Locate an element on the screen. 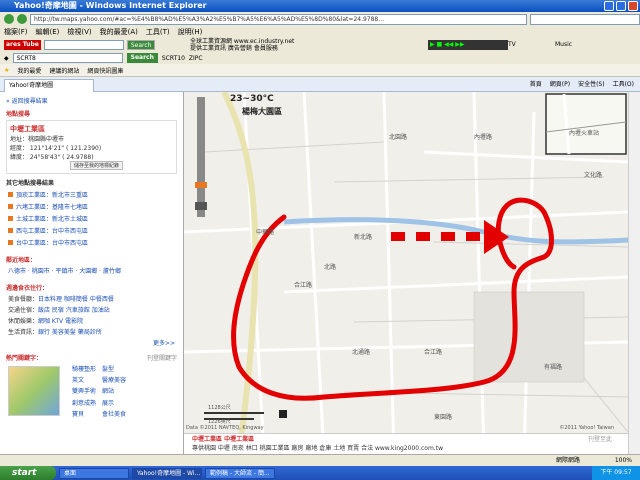 This screenshot has width=640, height=480. safety-menu: 安全性(S) is located at coordinates (591, 85).